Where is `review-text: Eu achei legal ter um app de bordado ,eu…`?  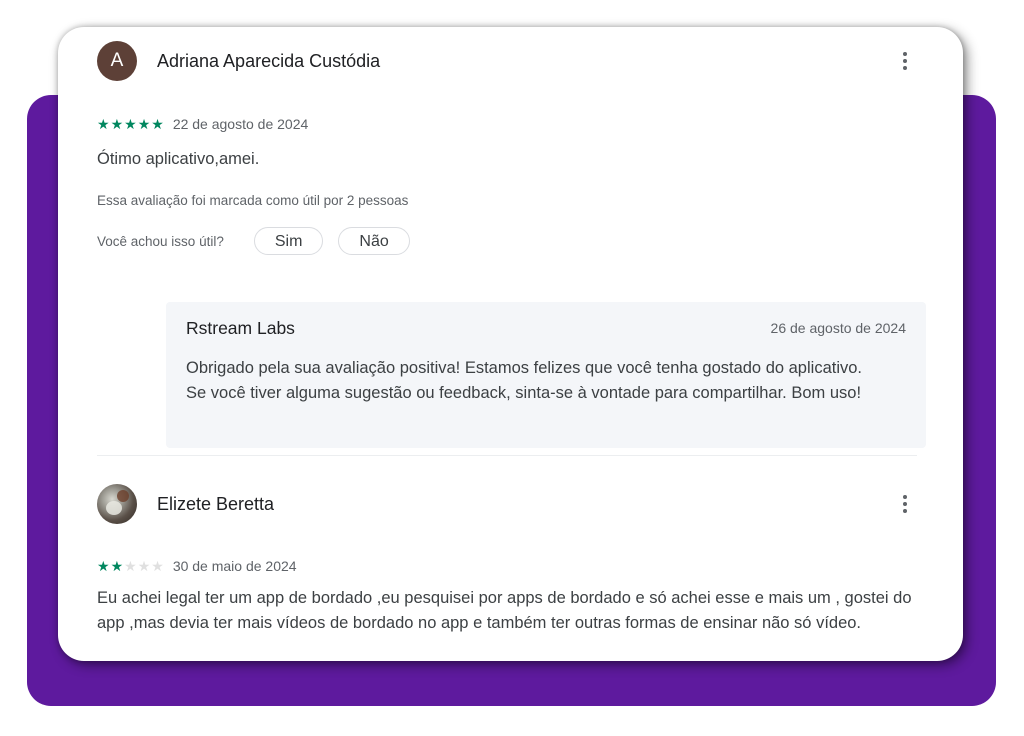
review-text: Eu achei legal ter um app de bordado ,eu… is located at coordinates (504, 610).